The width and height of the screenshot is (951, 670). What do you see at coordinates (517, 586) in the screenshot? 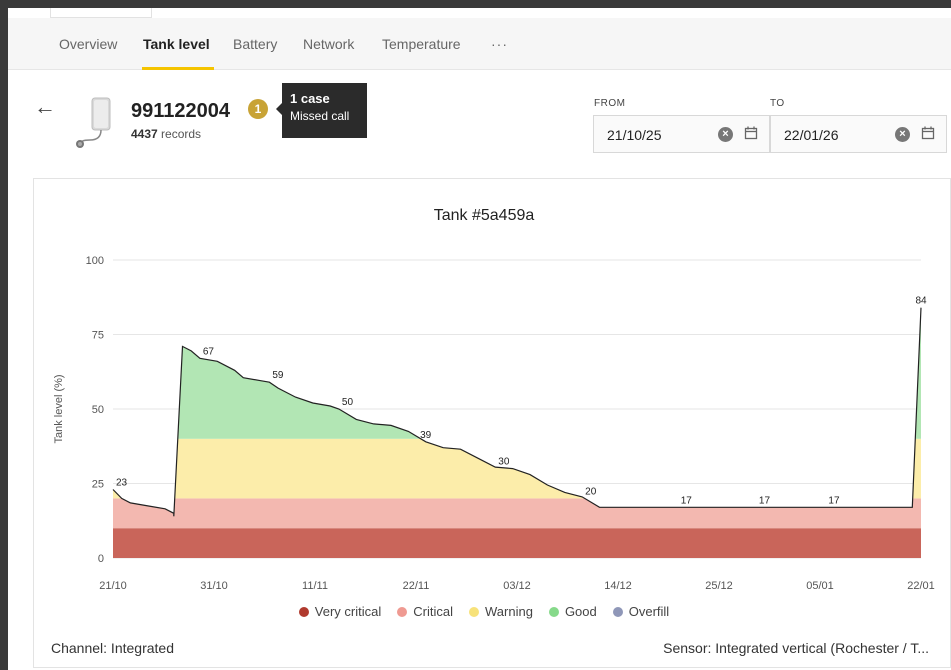
I see `x-tick-label: 03/12` at bounding box center [517, 586].